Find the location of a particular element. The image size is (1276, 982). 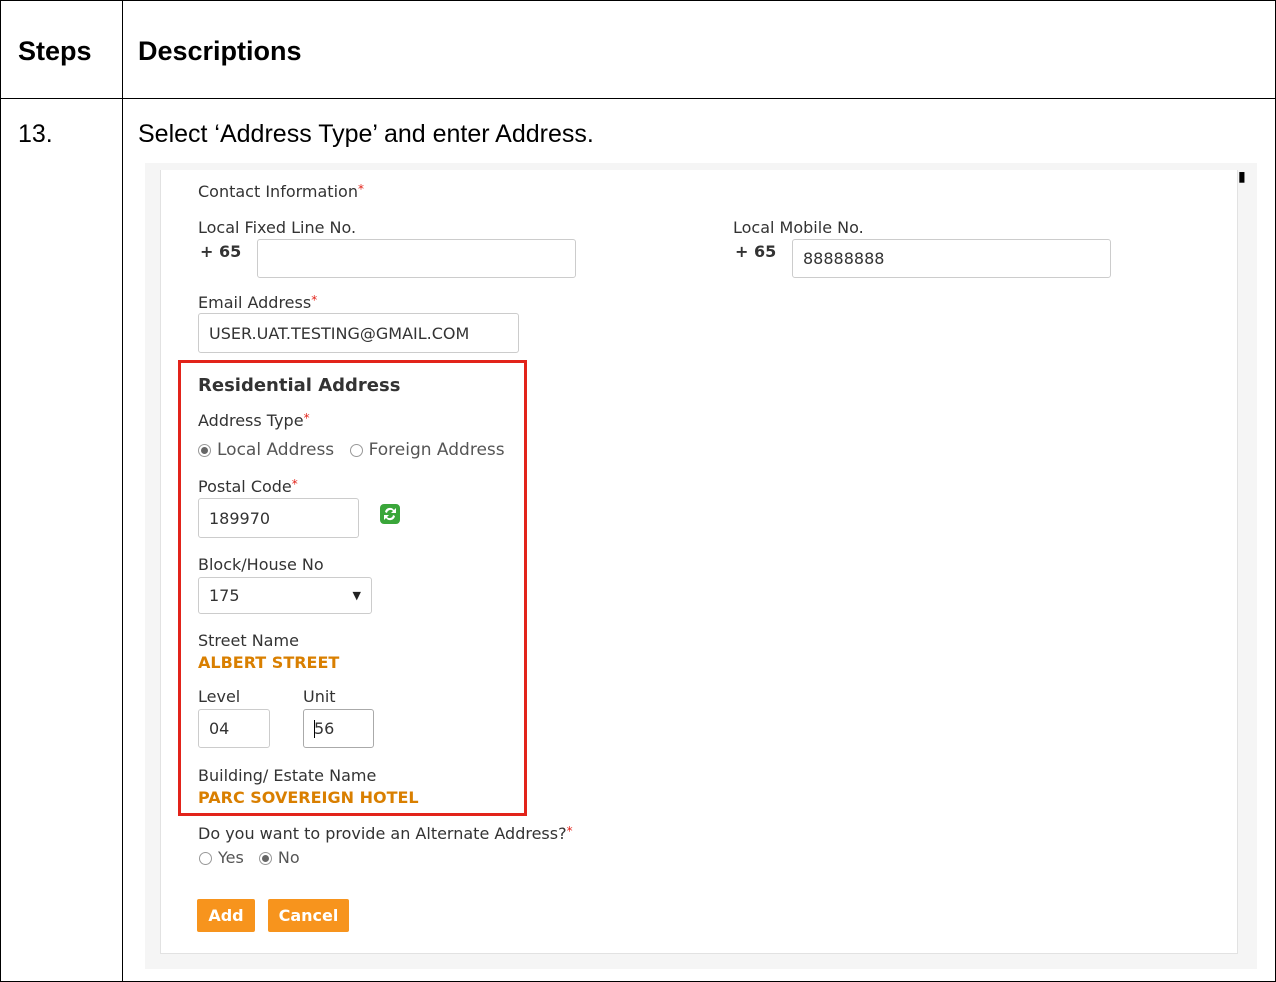

fixed-line-label: Local Fixed Line No. is located at coordinates (277, 227).